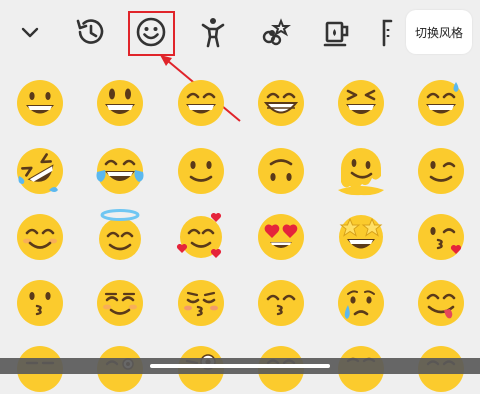 Image resolution: width=480 pixels, height=394 pixels. Describe the element at coordinates (120, 103) in the screenshot. I see `emoji-grinning-big-eyes` at that location.